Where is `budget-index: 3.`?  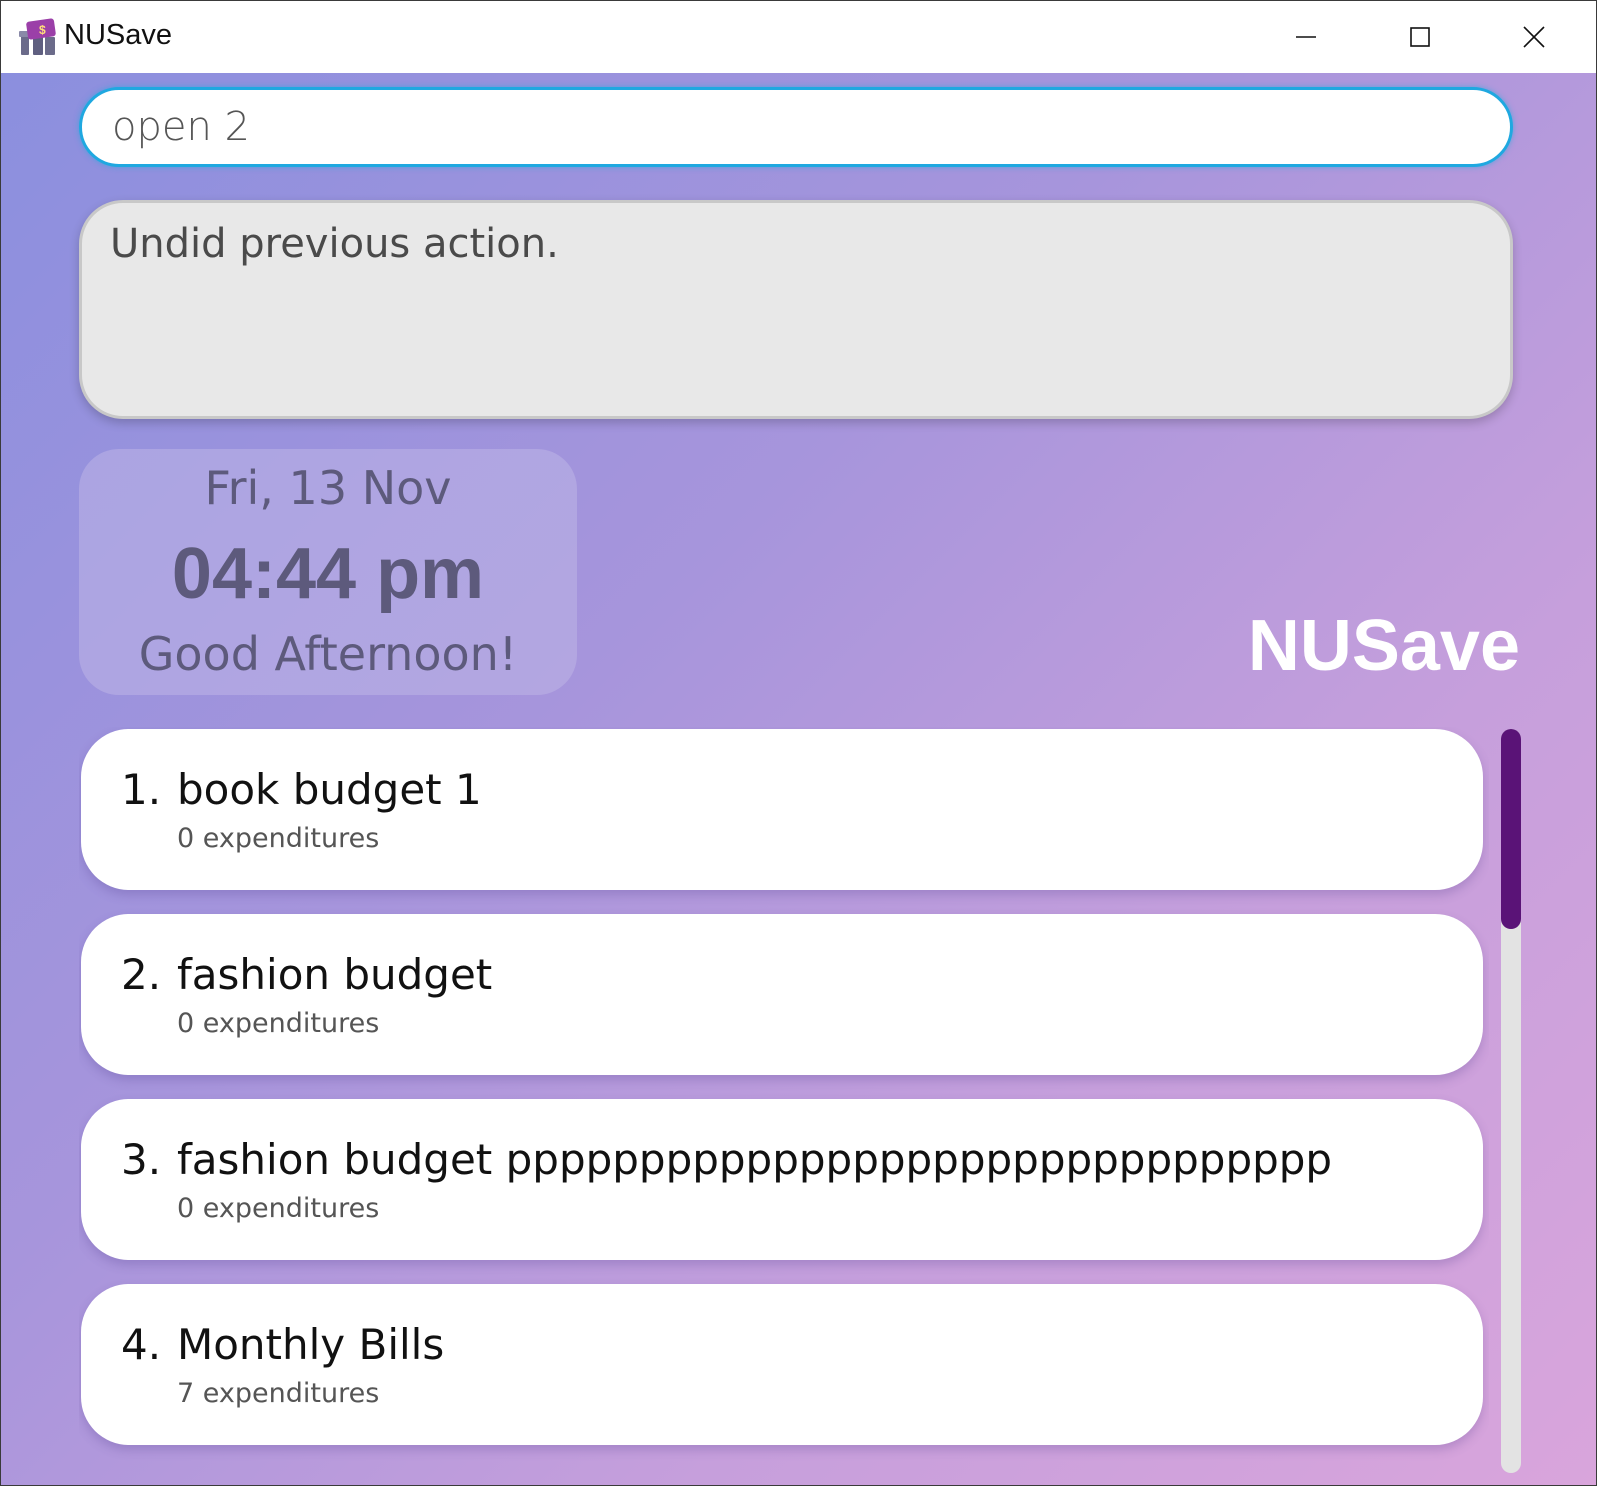
budget-index: 3. is located at coordinates (141, 1159).